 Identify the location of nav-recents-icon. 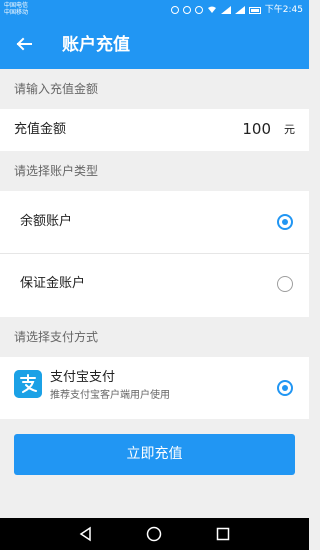
(223, 534).